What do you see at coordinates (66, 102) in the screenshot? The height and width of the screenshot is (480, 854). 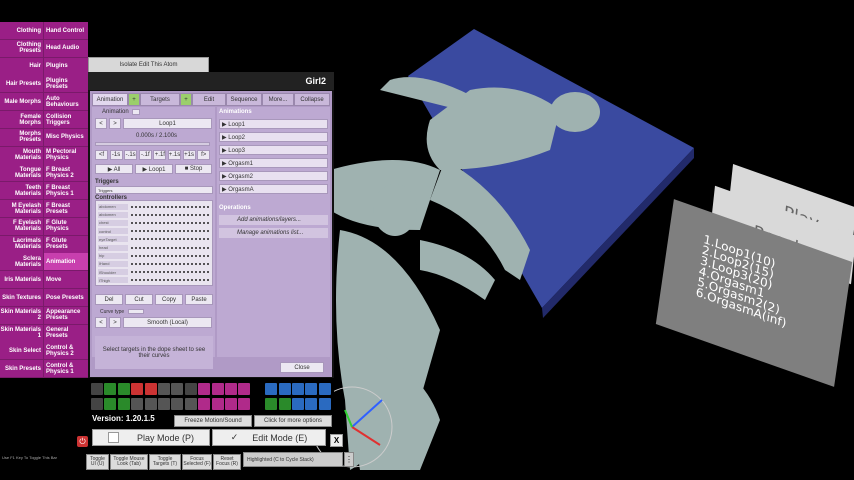 I see `category-item-right: Auto Behaviours` at bounding box center [66, 102].